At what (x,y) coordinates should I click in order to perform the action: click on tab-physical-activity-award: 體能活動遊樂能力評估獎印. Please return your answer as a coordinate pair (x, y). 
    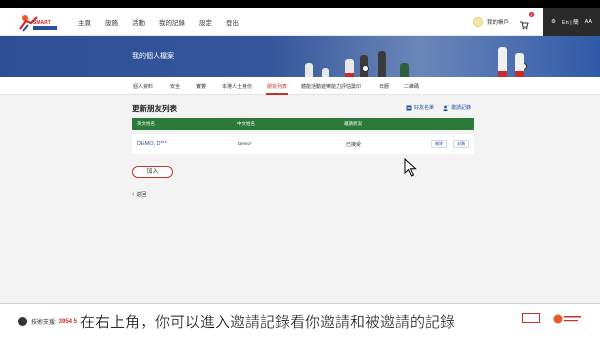
    Looking at the image, I should click on (331, 86).